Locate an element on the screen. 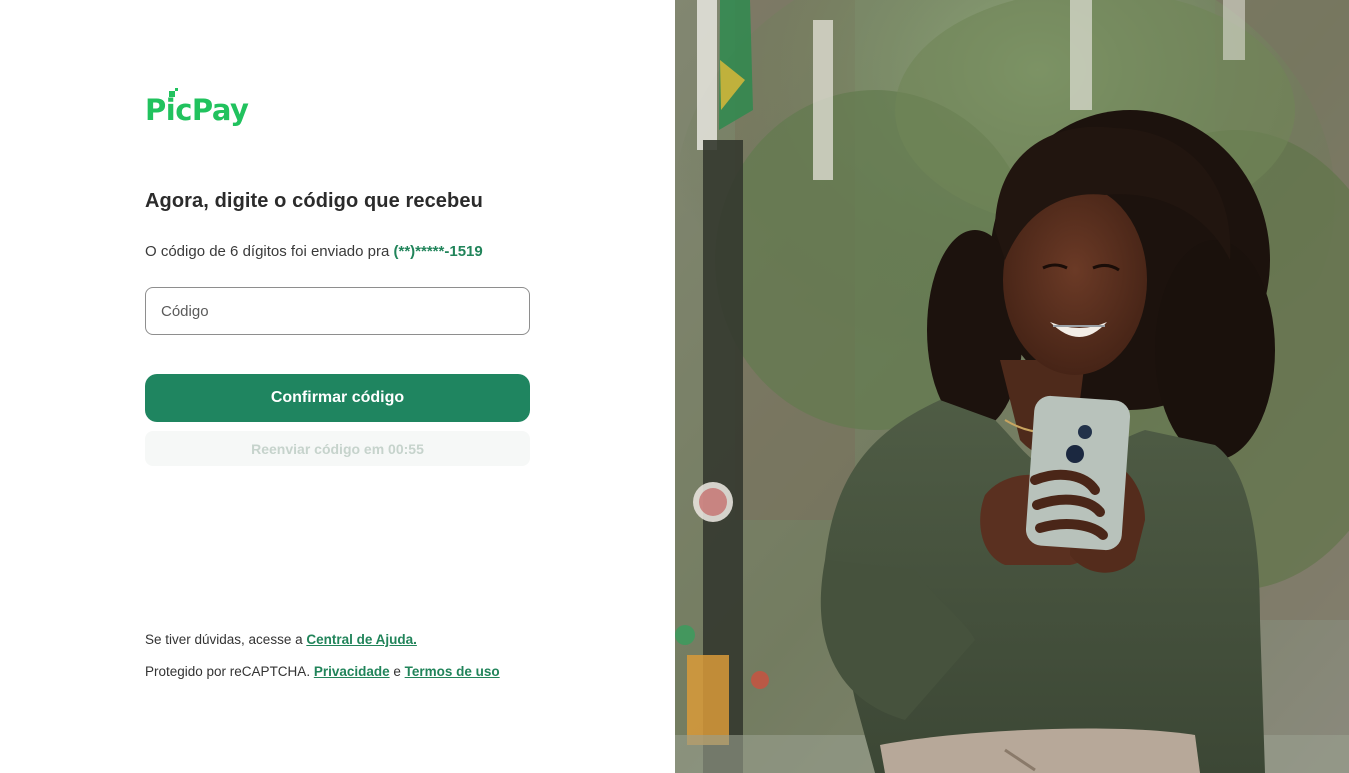 The height and width of the screenshot is (773, 1349). privacy-link: Privacidade is located at coordinates (352, 671).